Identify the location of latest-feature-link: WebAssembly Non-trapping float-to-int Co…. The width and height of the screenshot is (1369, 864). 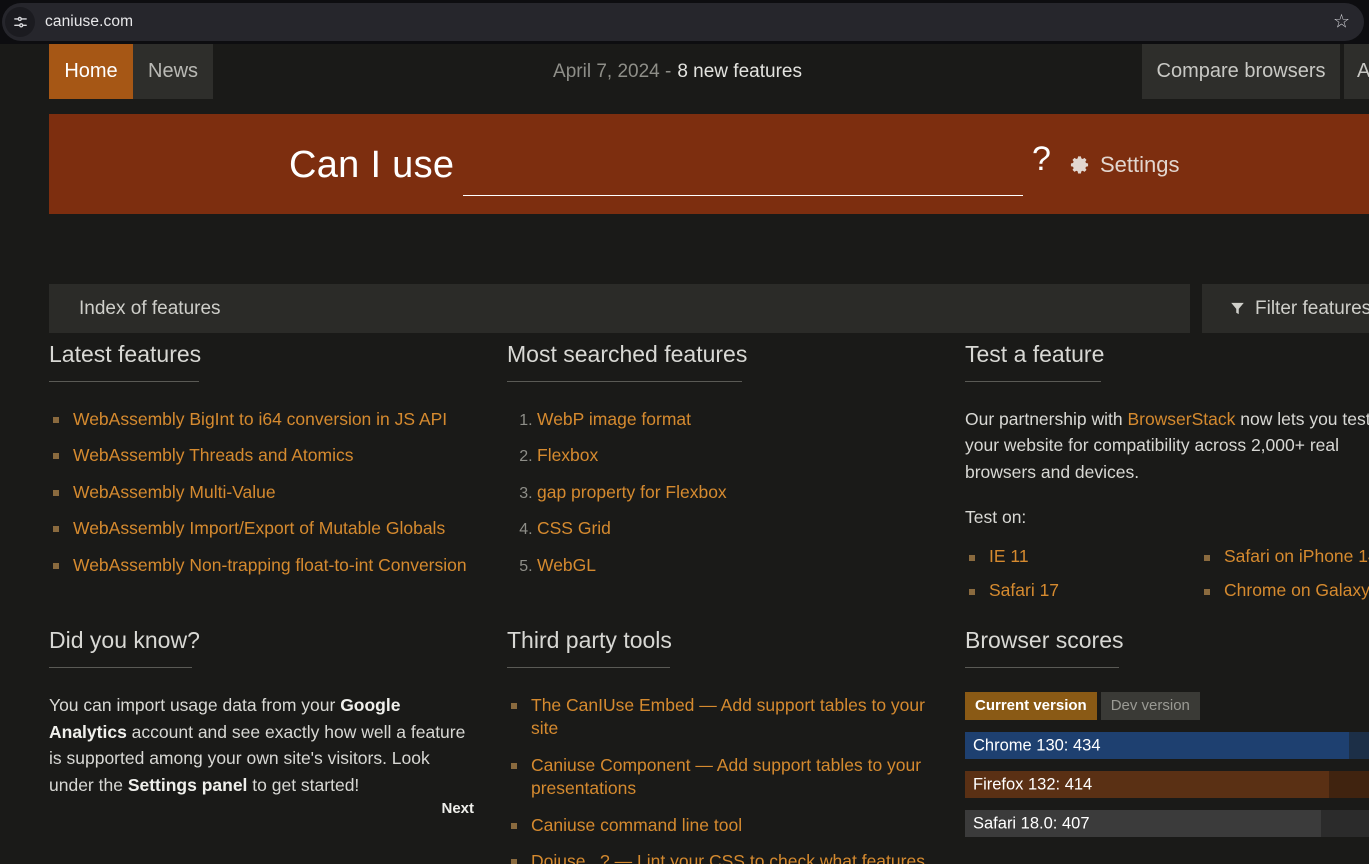
(270, 565).